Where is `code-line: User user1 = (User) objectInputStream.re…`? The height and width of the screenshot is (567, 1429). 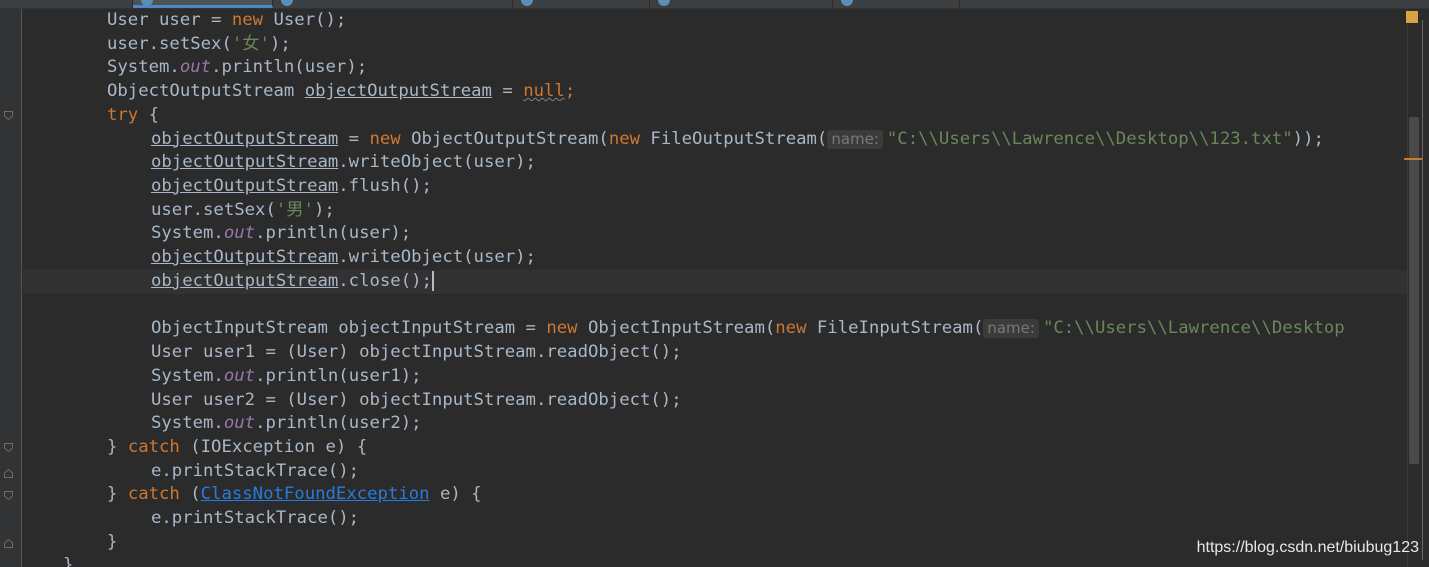 code-line: User user1 = (User) objectInputStream.re… is located at coordinates (416, 352).